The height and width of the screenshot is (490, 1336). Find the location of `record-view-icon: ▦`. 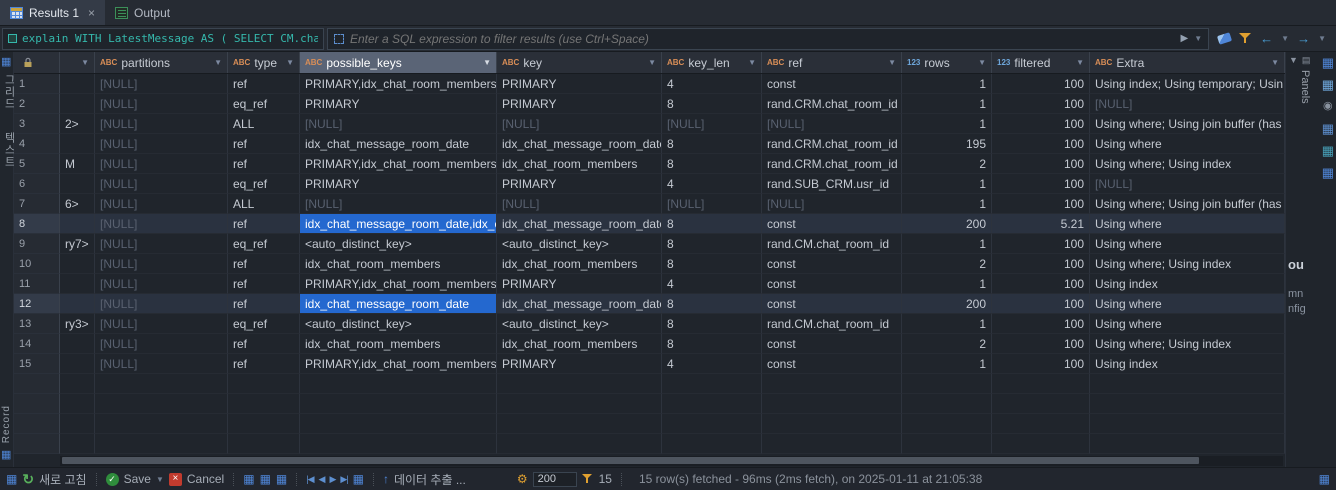

record-view-icon: ▦ is located at coordinates (6, 455).